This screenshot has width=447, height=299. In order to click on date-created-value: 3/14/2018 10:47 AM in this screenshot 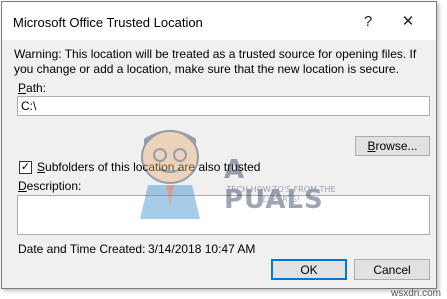, I will do `click(202, 249)`.